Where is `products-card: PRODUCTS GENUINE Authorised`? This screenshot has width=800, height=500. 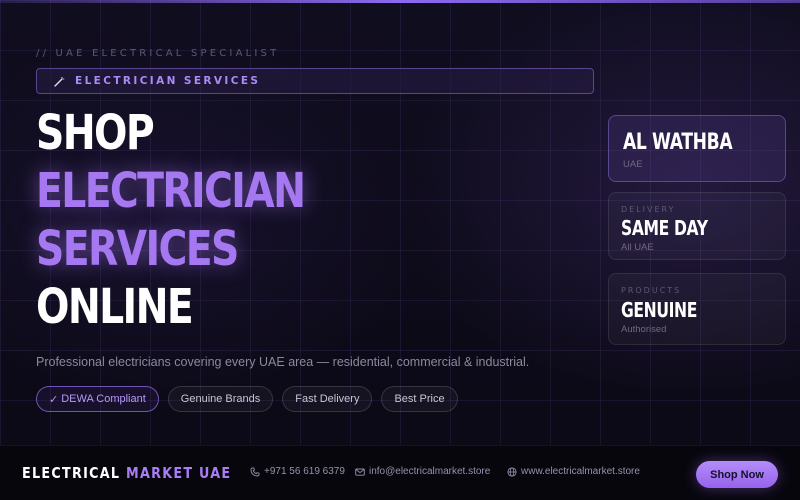
products-card: PRODUCTS GENUINE Authorised is located at coordinates (697, 309).